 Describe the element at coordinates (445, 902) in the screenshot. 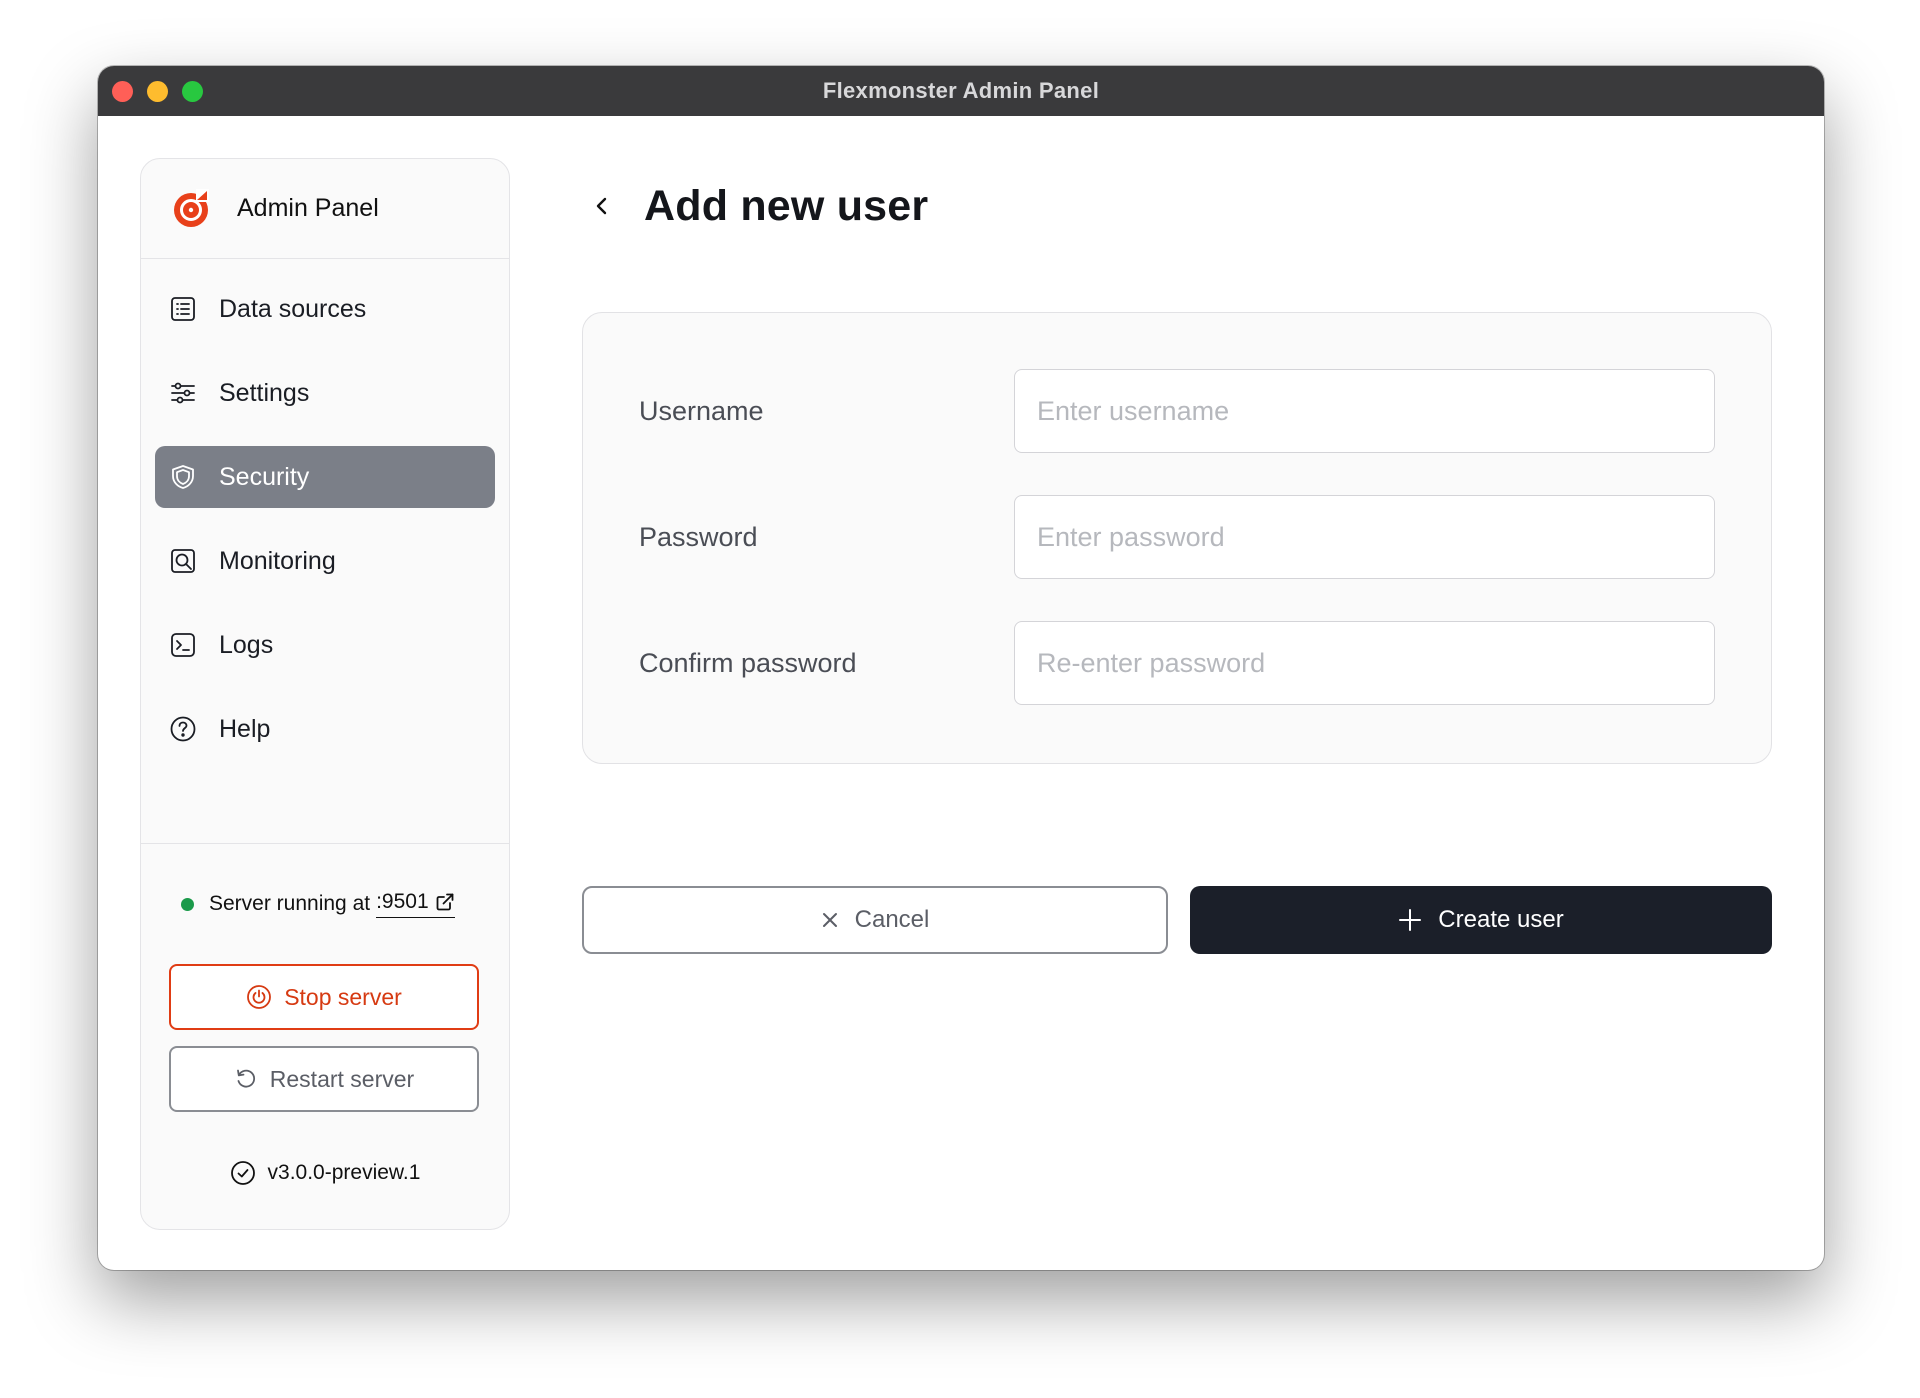

I see `external-link-icon` at that location.